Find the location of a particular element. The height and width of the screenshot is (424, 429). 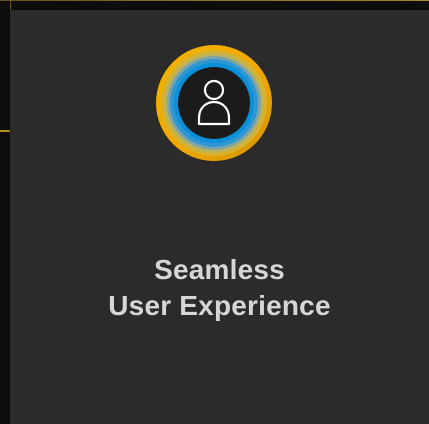

user-icon is located at coordinates (214, 103).